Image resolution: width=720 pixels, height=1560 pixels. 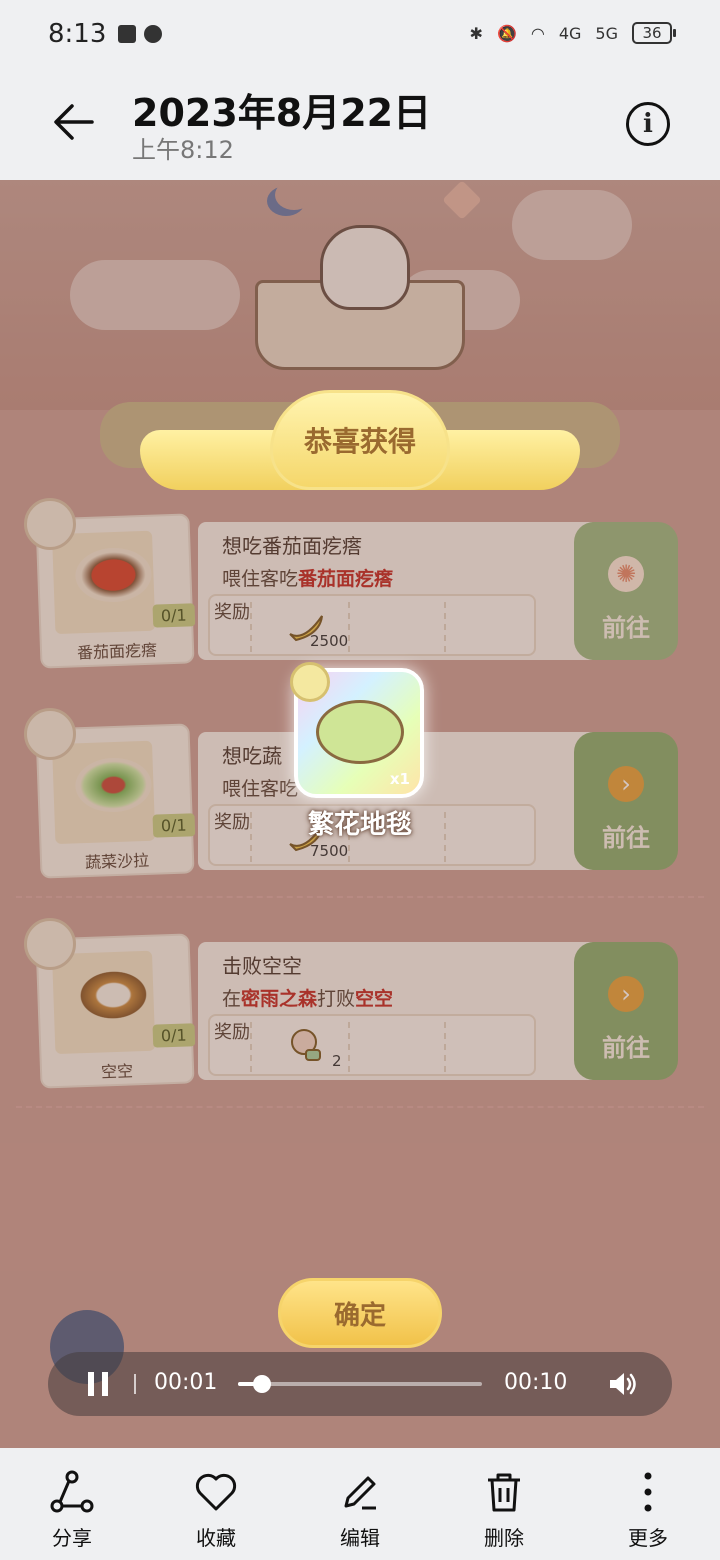 What do you see at coordinates (183, 150) in the screenshot?
I see `page-subtitle: 上午8:12` at bounding box center [183, 150].